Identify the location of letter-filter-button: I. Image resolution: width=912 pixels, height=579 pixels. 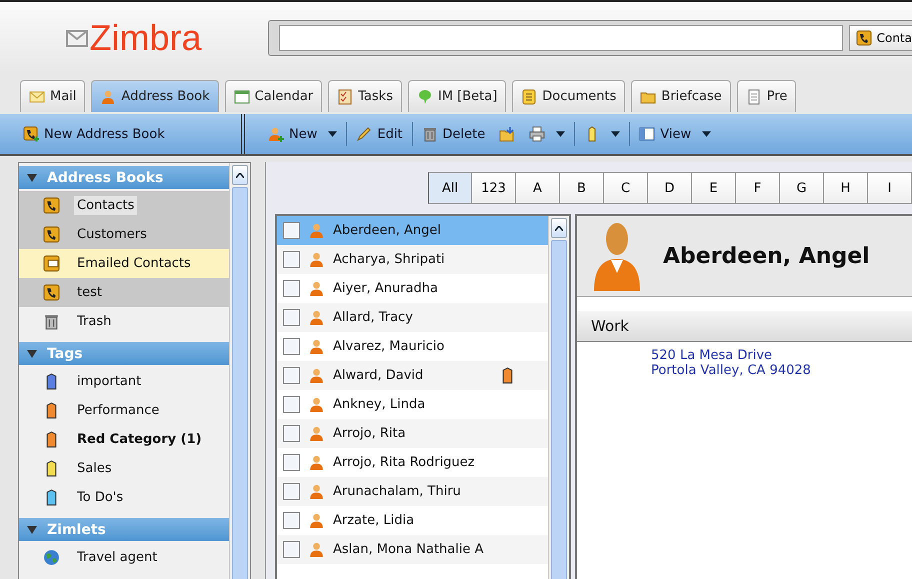
(890, 188).